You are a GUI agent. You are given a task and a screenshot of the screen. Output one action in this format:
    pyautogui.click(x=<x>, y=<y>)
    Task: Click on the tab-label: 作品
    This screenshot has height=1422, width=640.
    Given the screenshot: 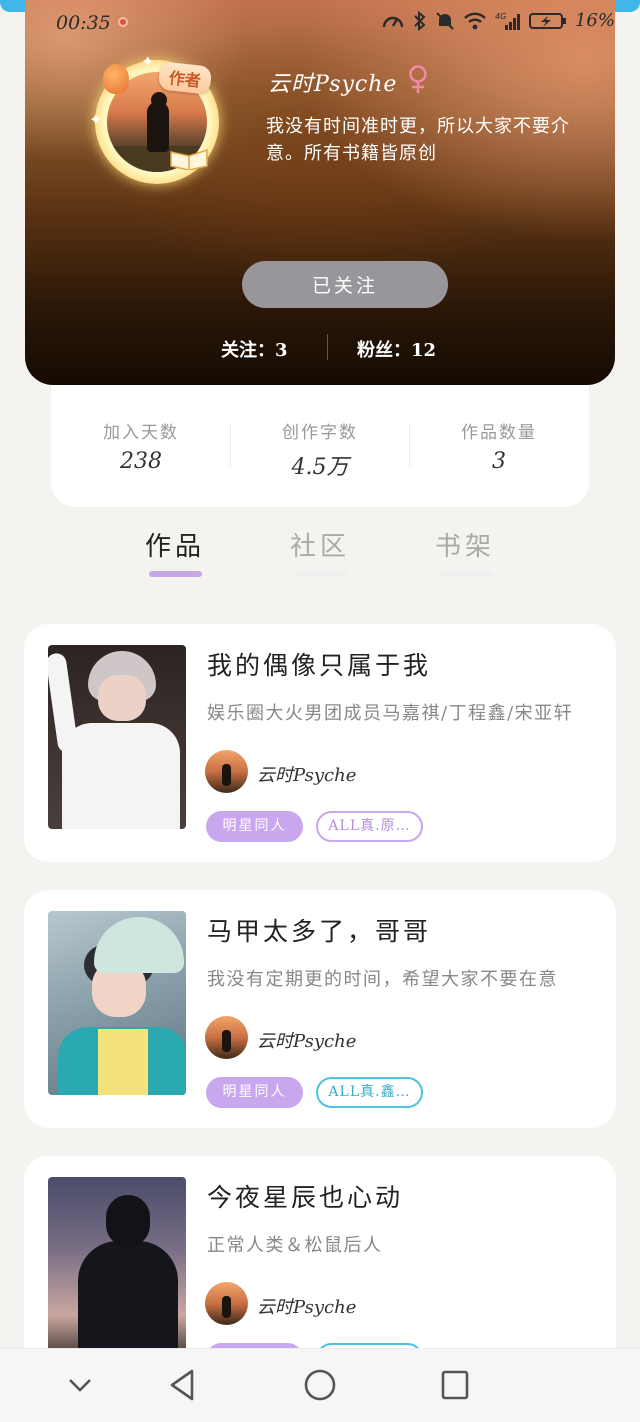 What is the action you would take?
    pyautogui.click(x=174, y=547)
    